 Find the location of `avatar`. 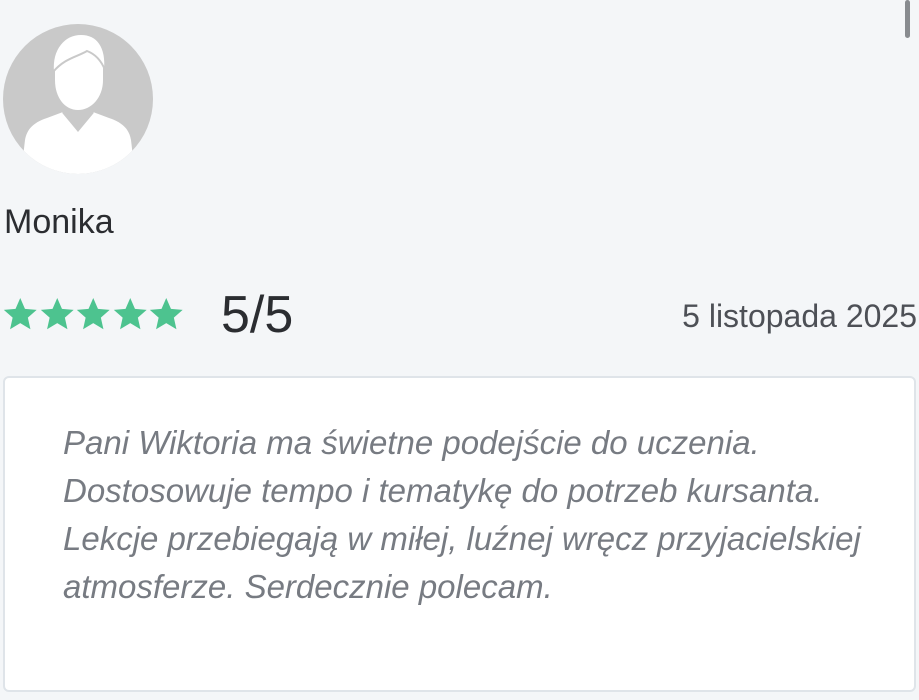

avatar is located at coordinates (78, 99).